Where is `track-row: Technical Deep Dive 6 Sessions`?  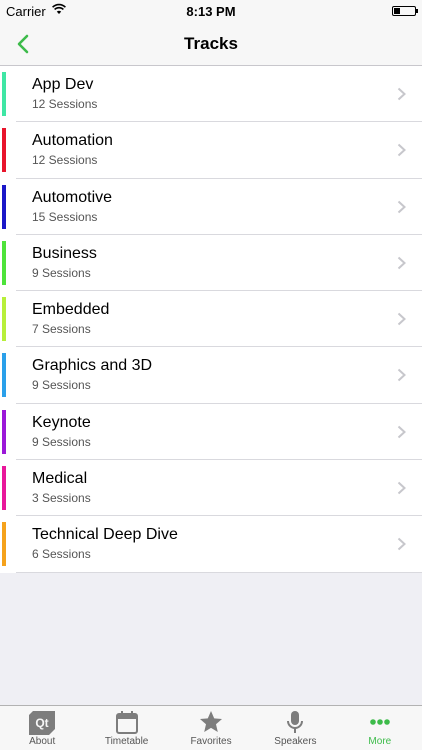
track-row: Technical Deep Dive 6 Sessions is located at coordinates (211, 544).